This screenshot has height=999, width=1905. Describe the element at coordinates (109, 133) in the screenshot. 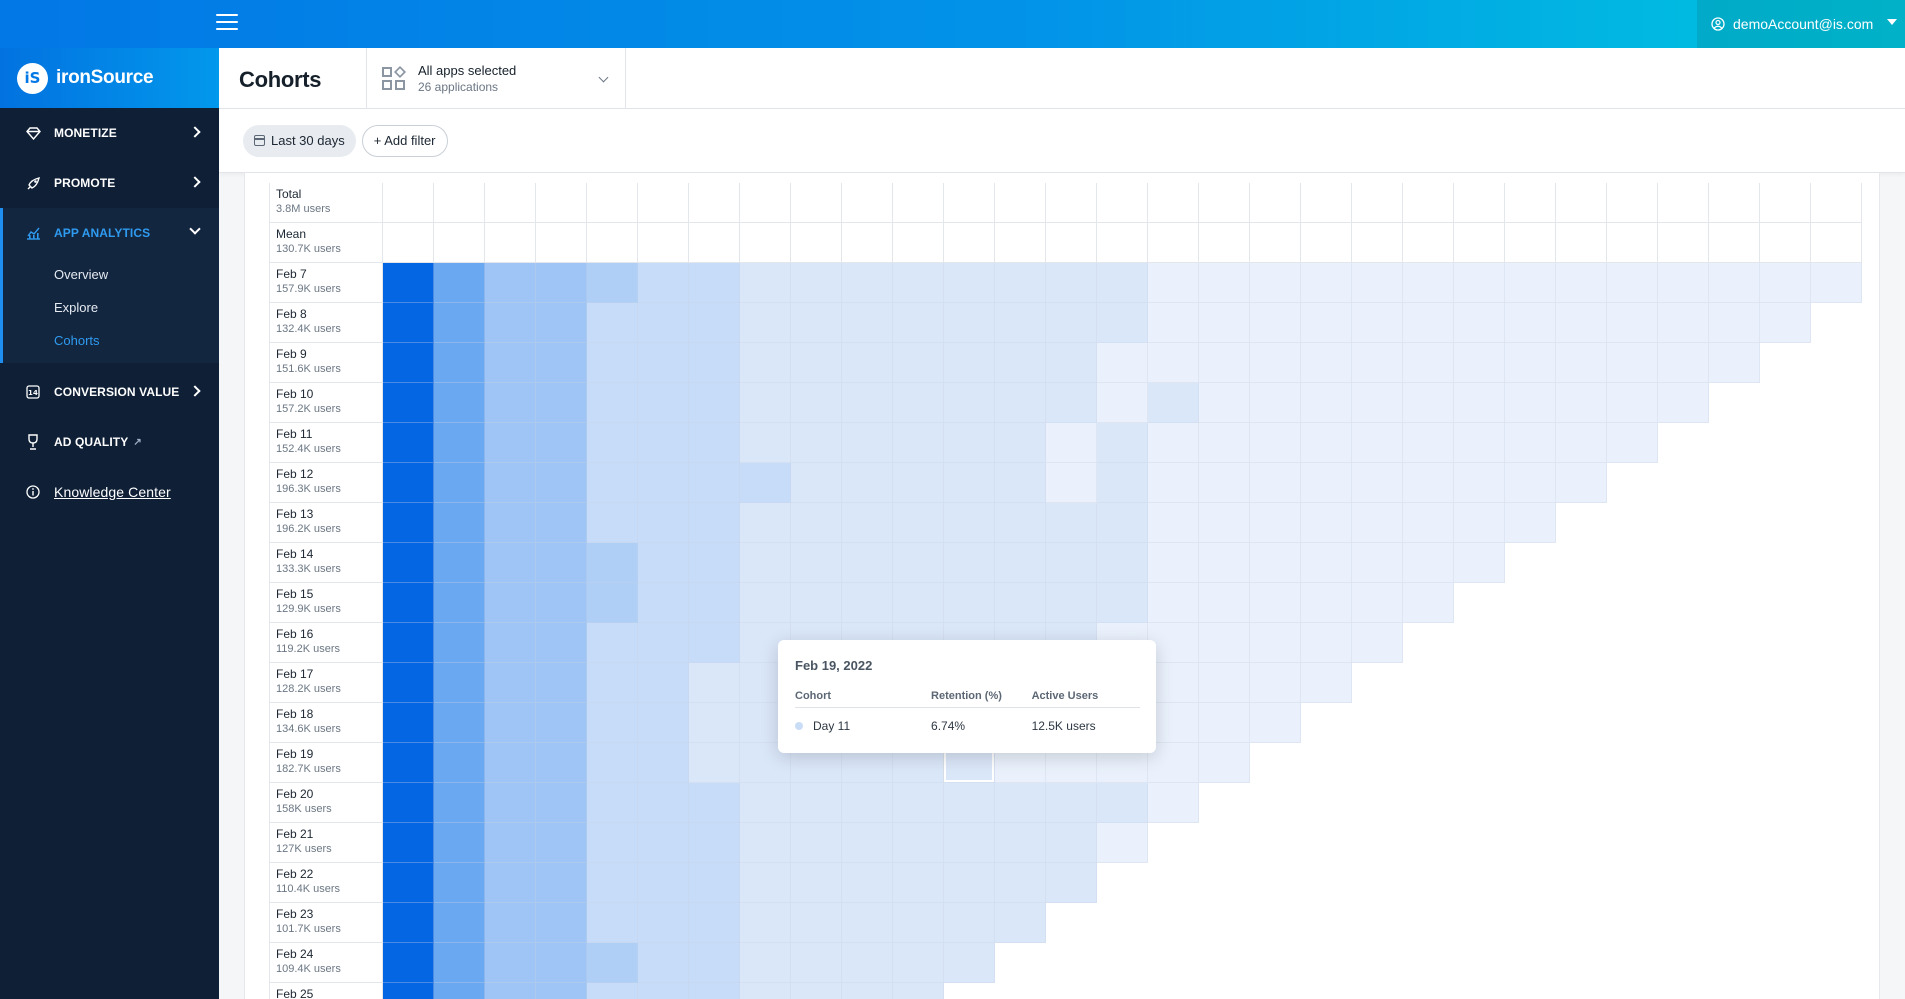

I see `sidebar-item-monetize: MONETIZE` at that location.